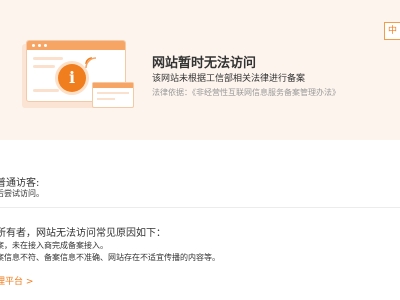  Describe the element at coordinates (20, 183) in the screenshot. I see `visitor-heading: 普通访客:` at that location.